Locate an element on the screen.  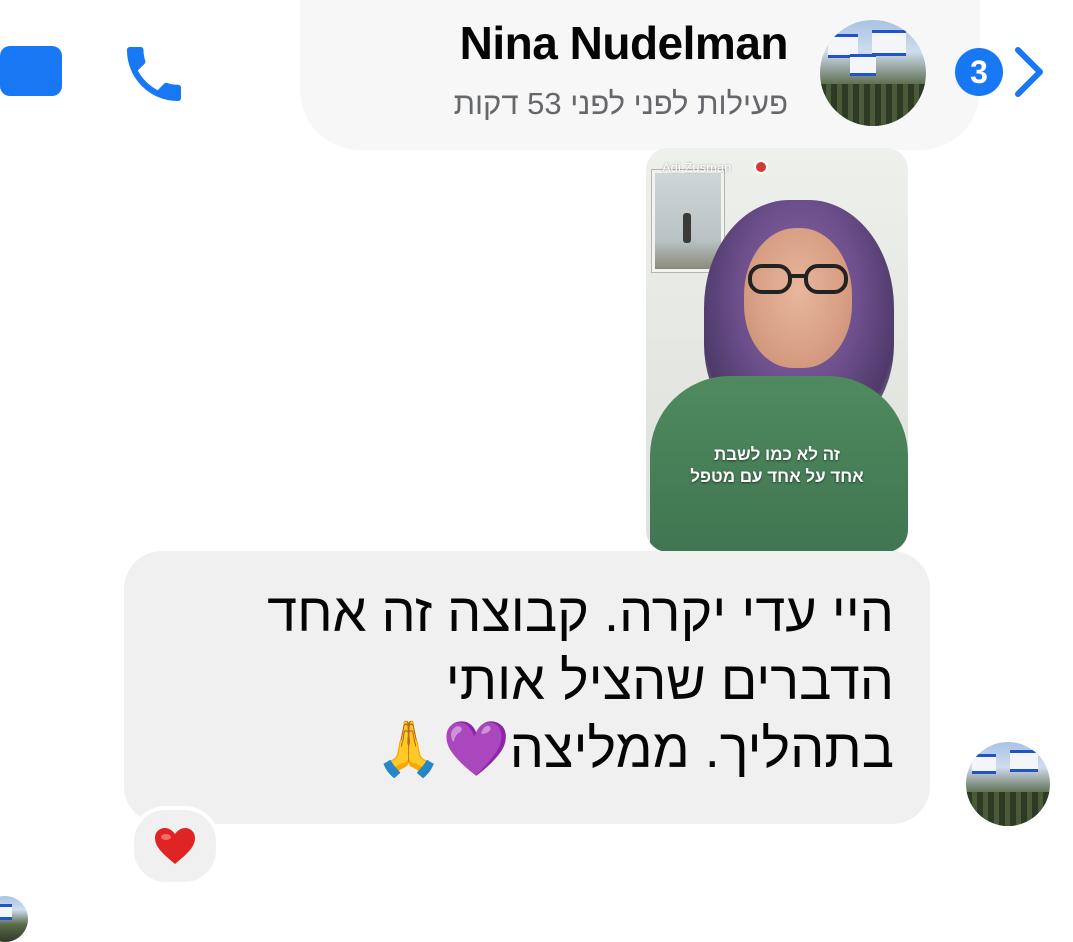
unread-count-badge: 3 is located at coordinates (979, 72).